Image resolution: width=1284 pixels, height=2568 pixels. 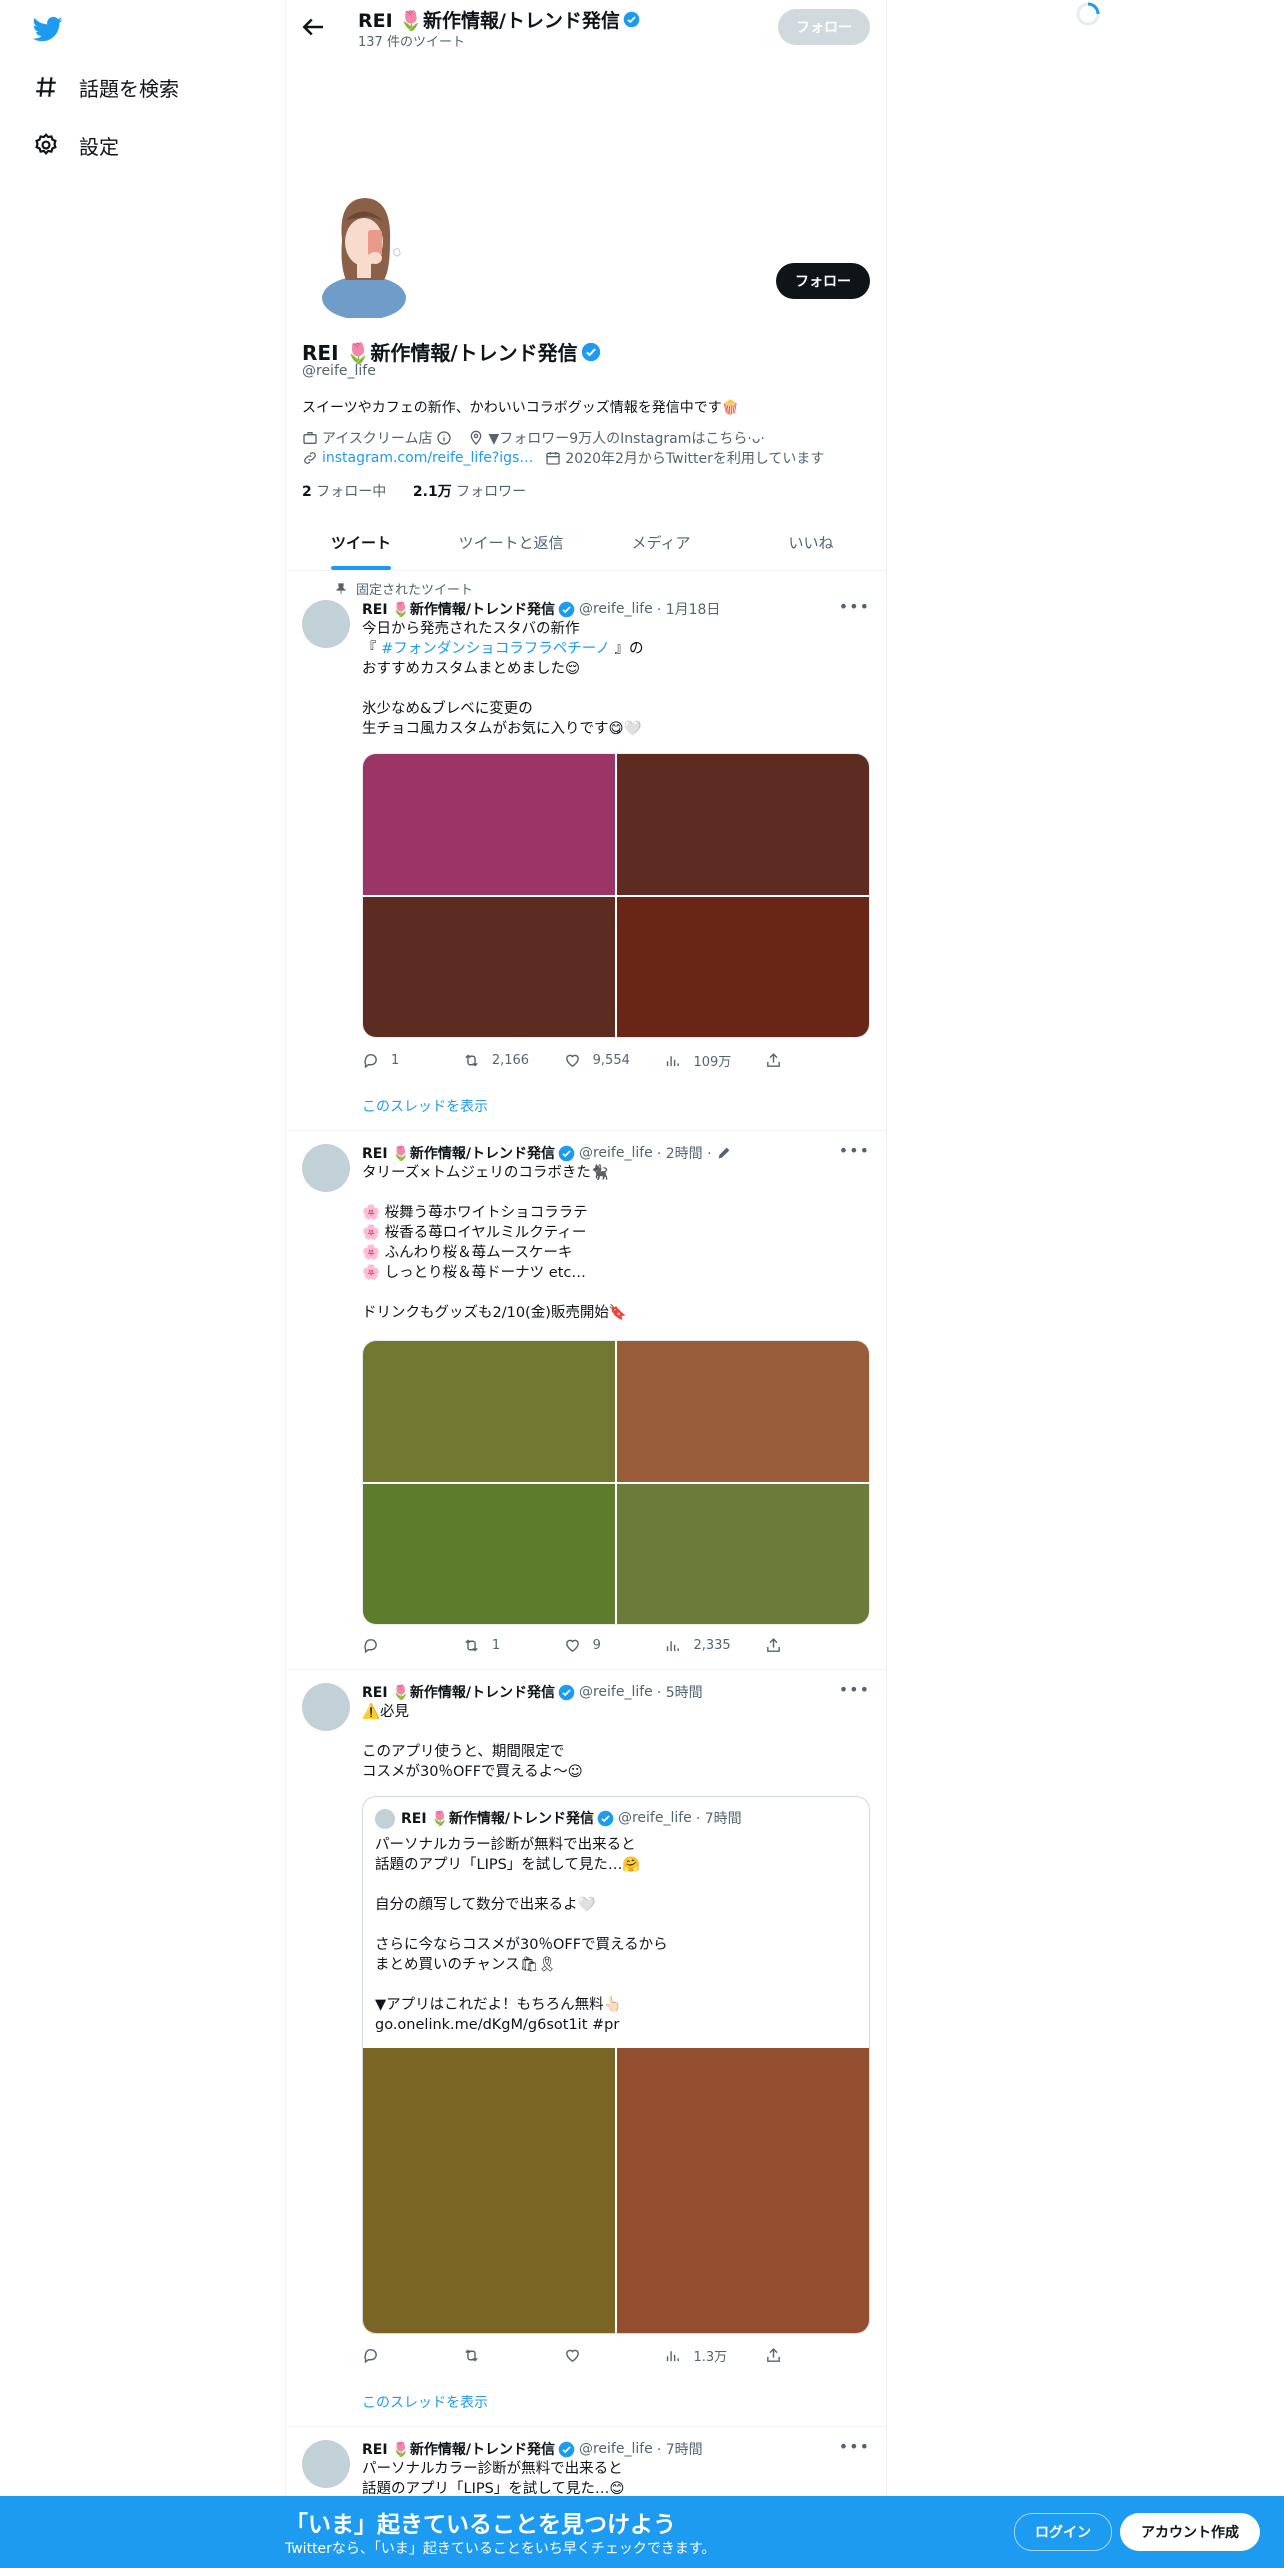 I want to click on like-button, so click(x=614, y=2355).